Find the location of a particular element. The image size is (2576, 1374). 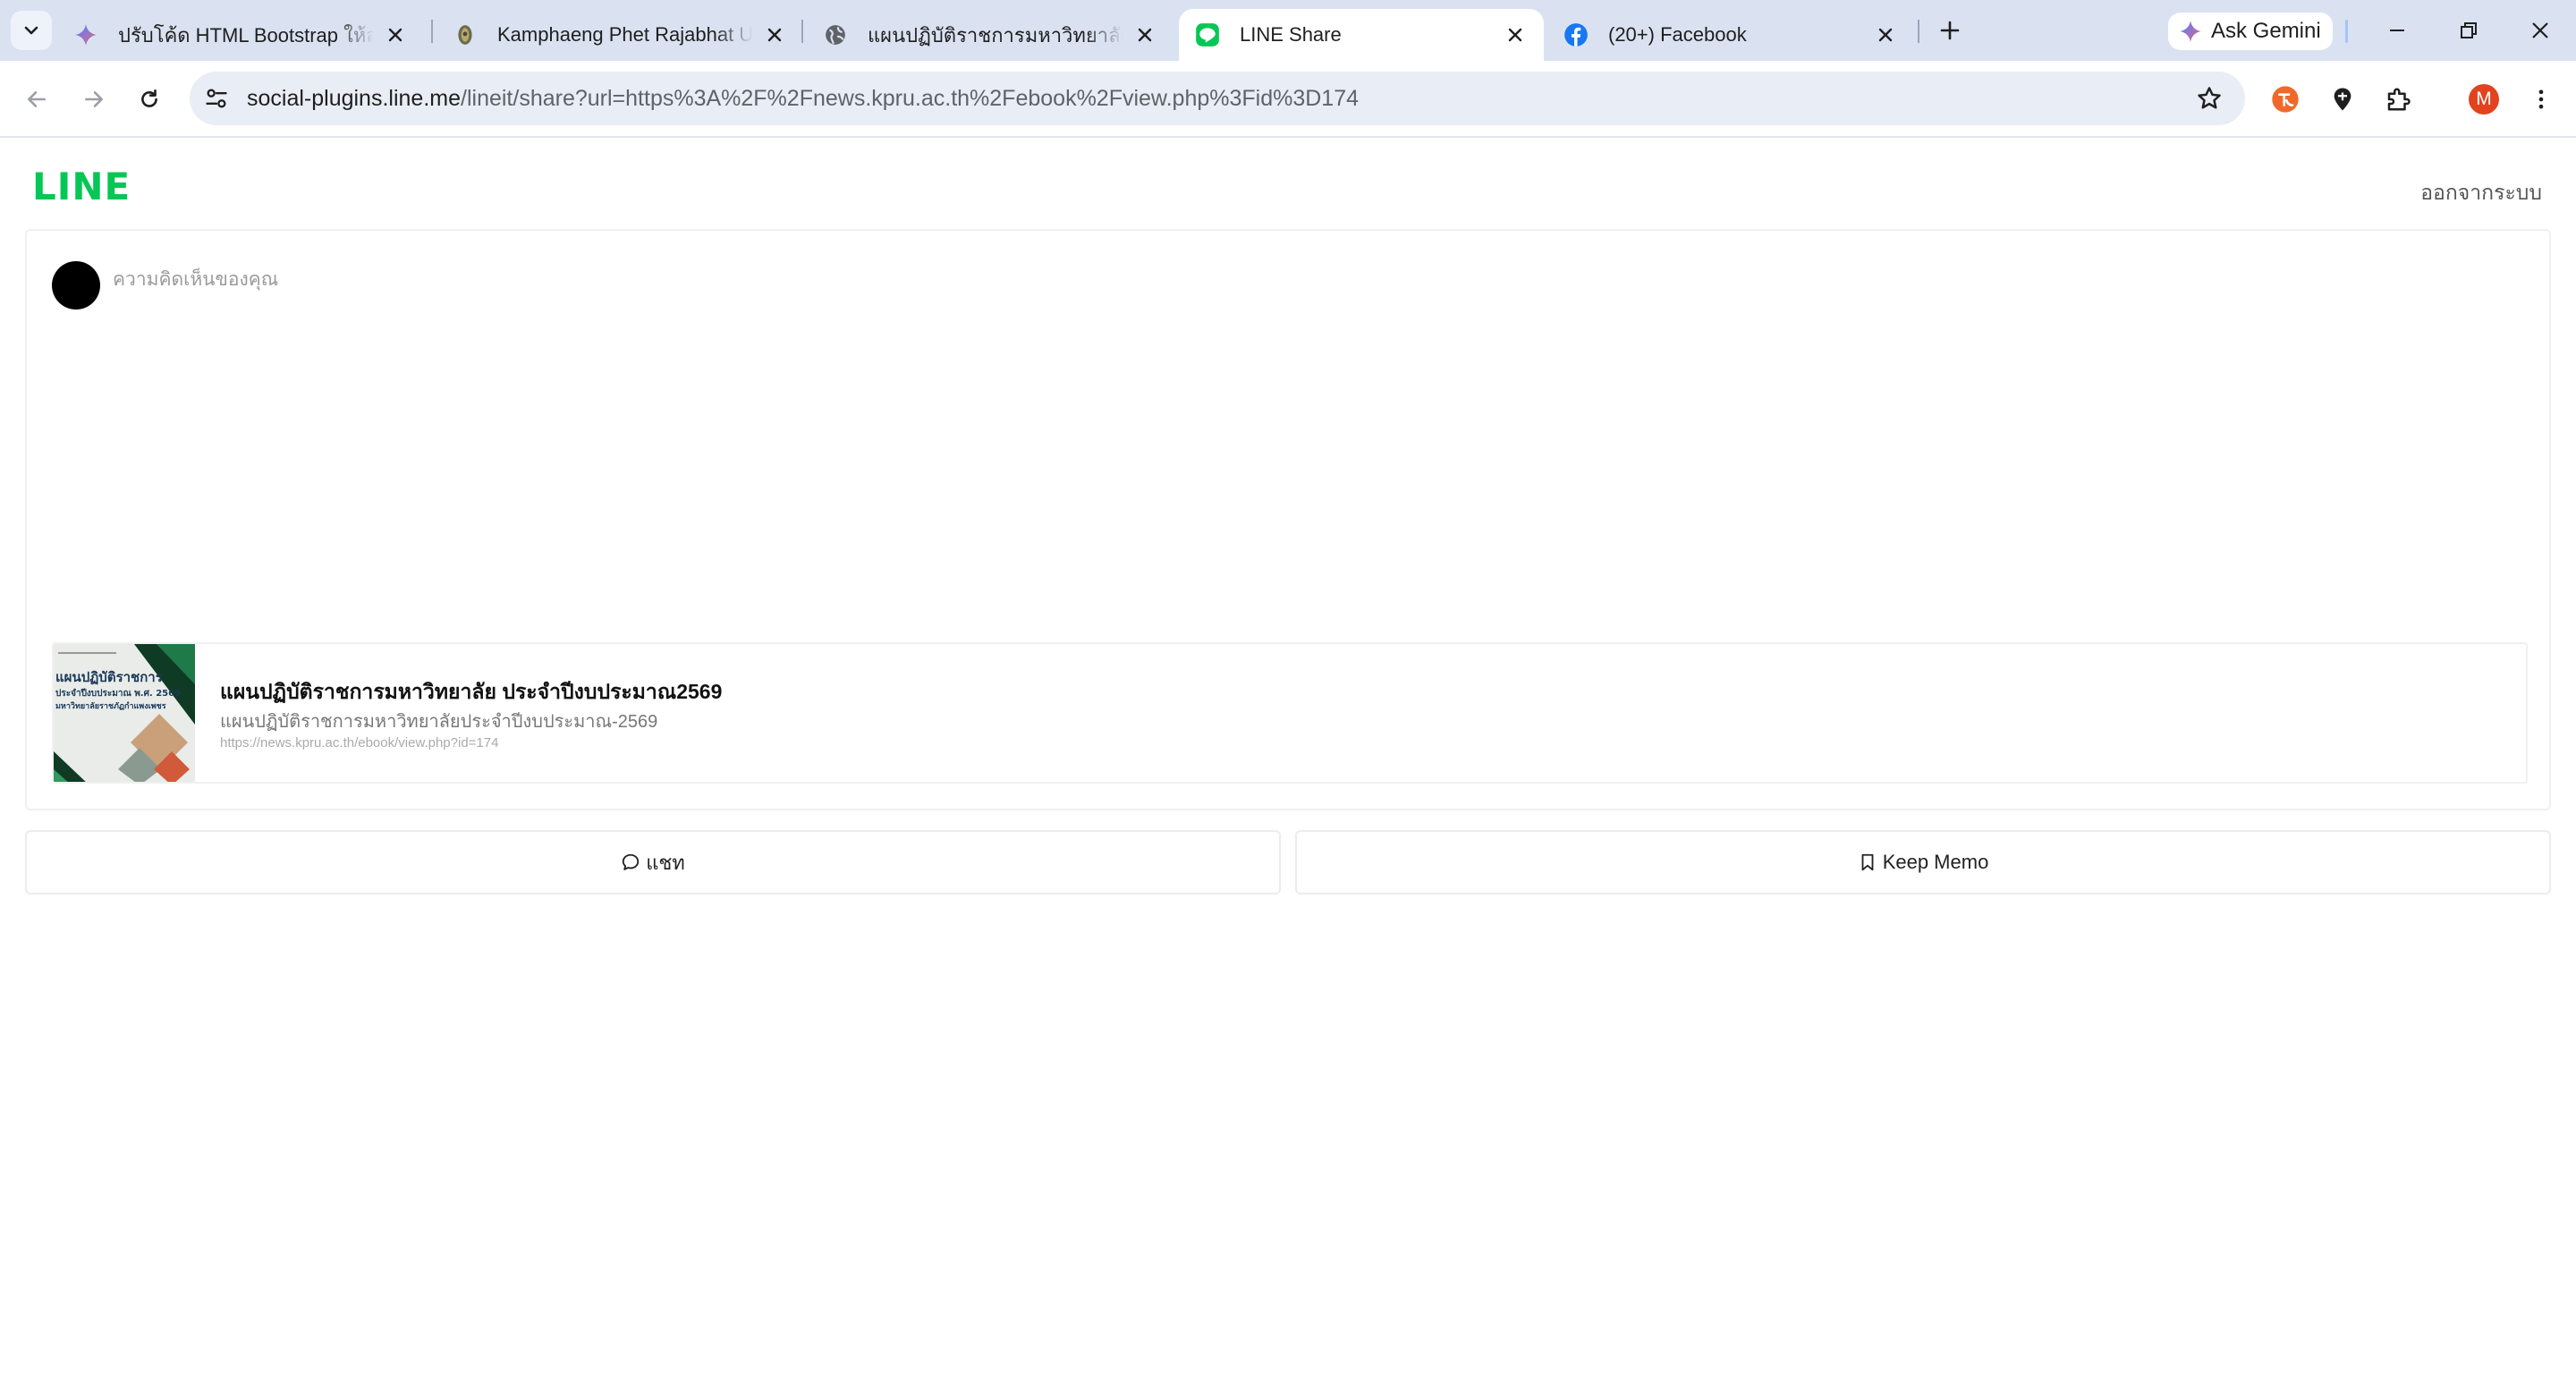

tab-title: แผนปฏิบัติราชการมหาวิทยาลัย ประจำปี is located at coordinates (995, 35).